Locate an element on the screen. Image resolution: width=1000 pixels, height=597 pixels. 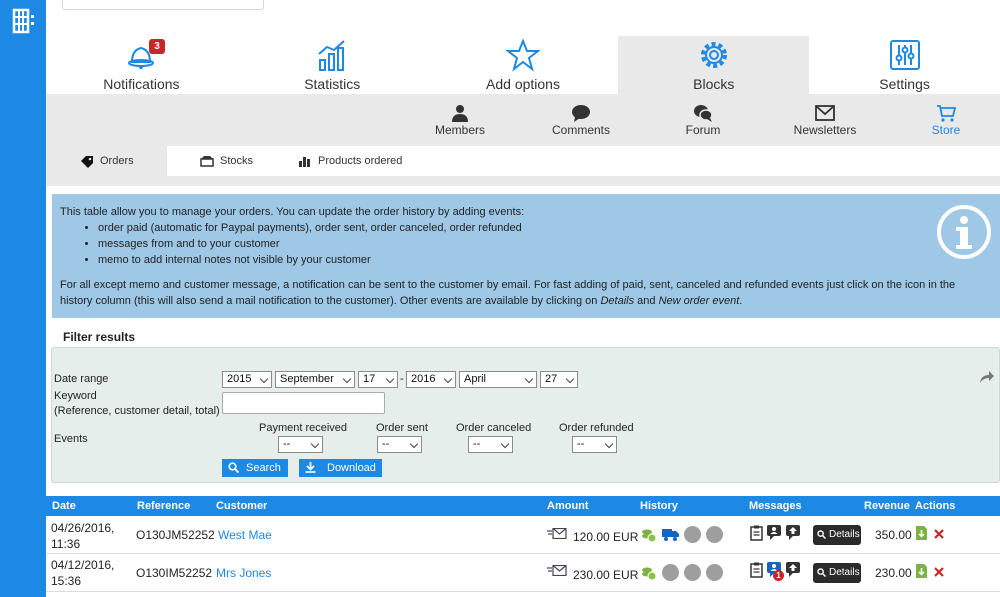
top-search-box is located at coordinates (163, 5).